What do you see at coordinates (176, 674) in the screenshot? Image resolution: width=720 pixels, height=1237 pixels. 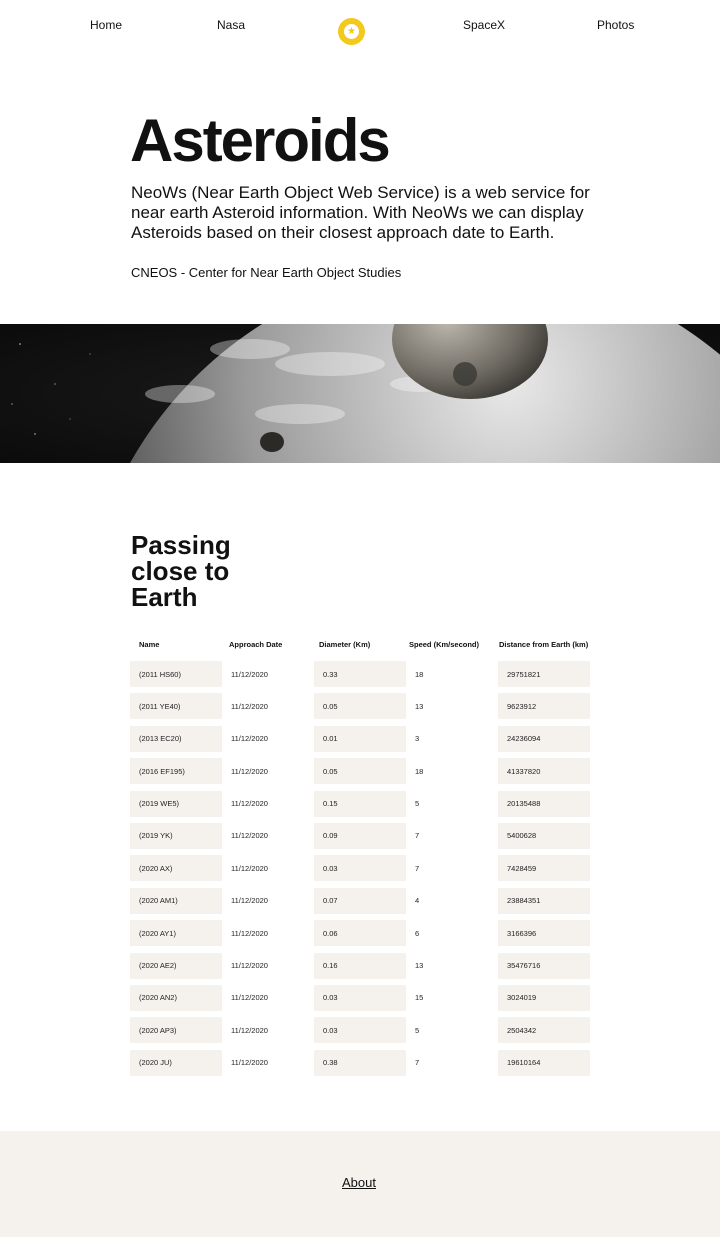 I see `cell-name: (2011 HS60)` at bounding box center [176, 674].